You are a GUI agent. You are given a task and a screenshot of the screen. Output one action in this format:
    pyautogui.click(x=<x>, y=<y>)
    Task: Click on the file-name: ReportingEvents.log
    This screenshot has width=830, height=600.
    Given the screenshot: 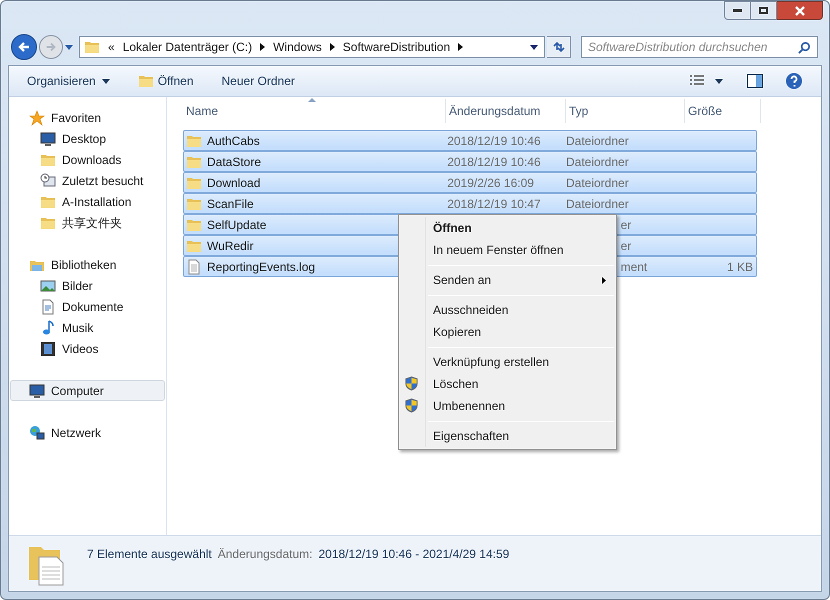 What is the action you would take?
    pyautogui.click(x=261, y=267)
    